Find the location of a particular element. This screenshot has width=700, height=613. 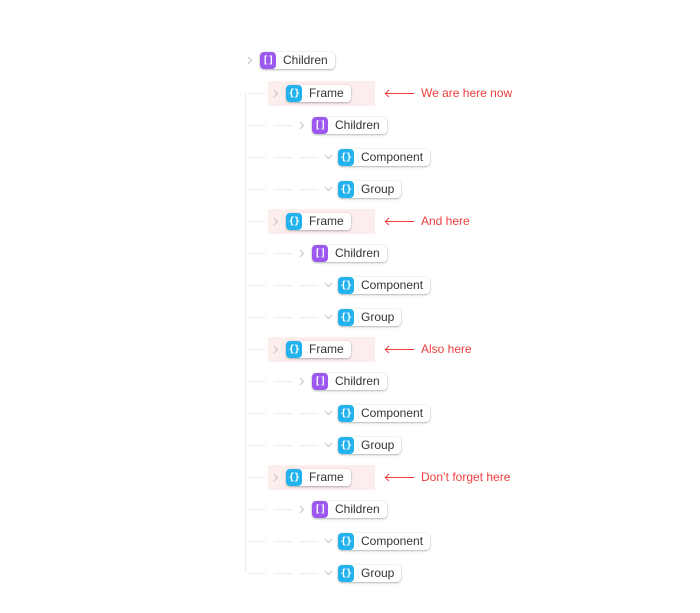

annotation: Don’t forget here is located at coordinates (447, 477).